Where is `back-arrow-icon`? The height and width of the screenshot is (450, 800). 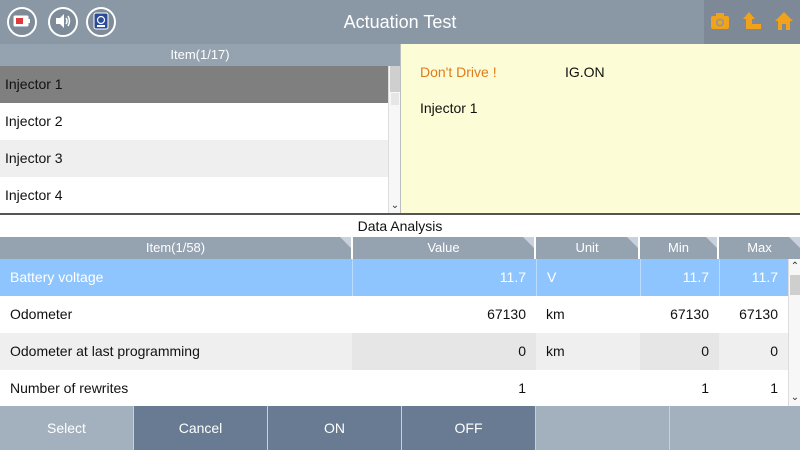
back-arrow-icon is located at coordinates (752, 22).